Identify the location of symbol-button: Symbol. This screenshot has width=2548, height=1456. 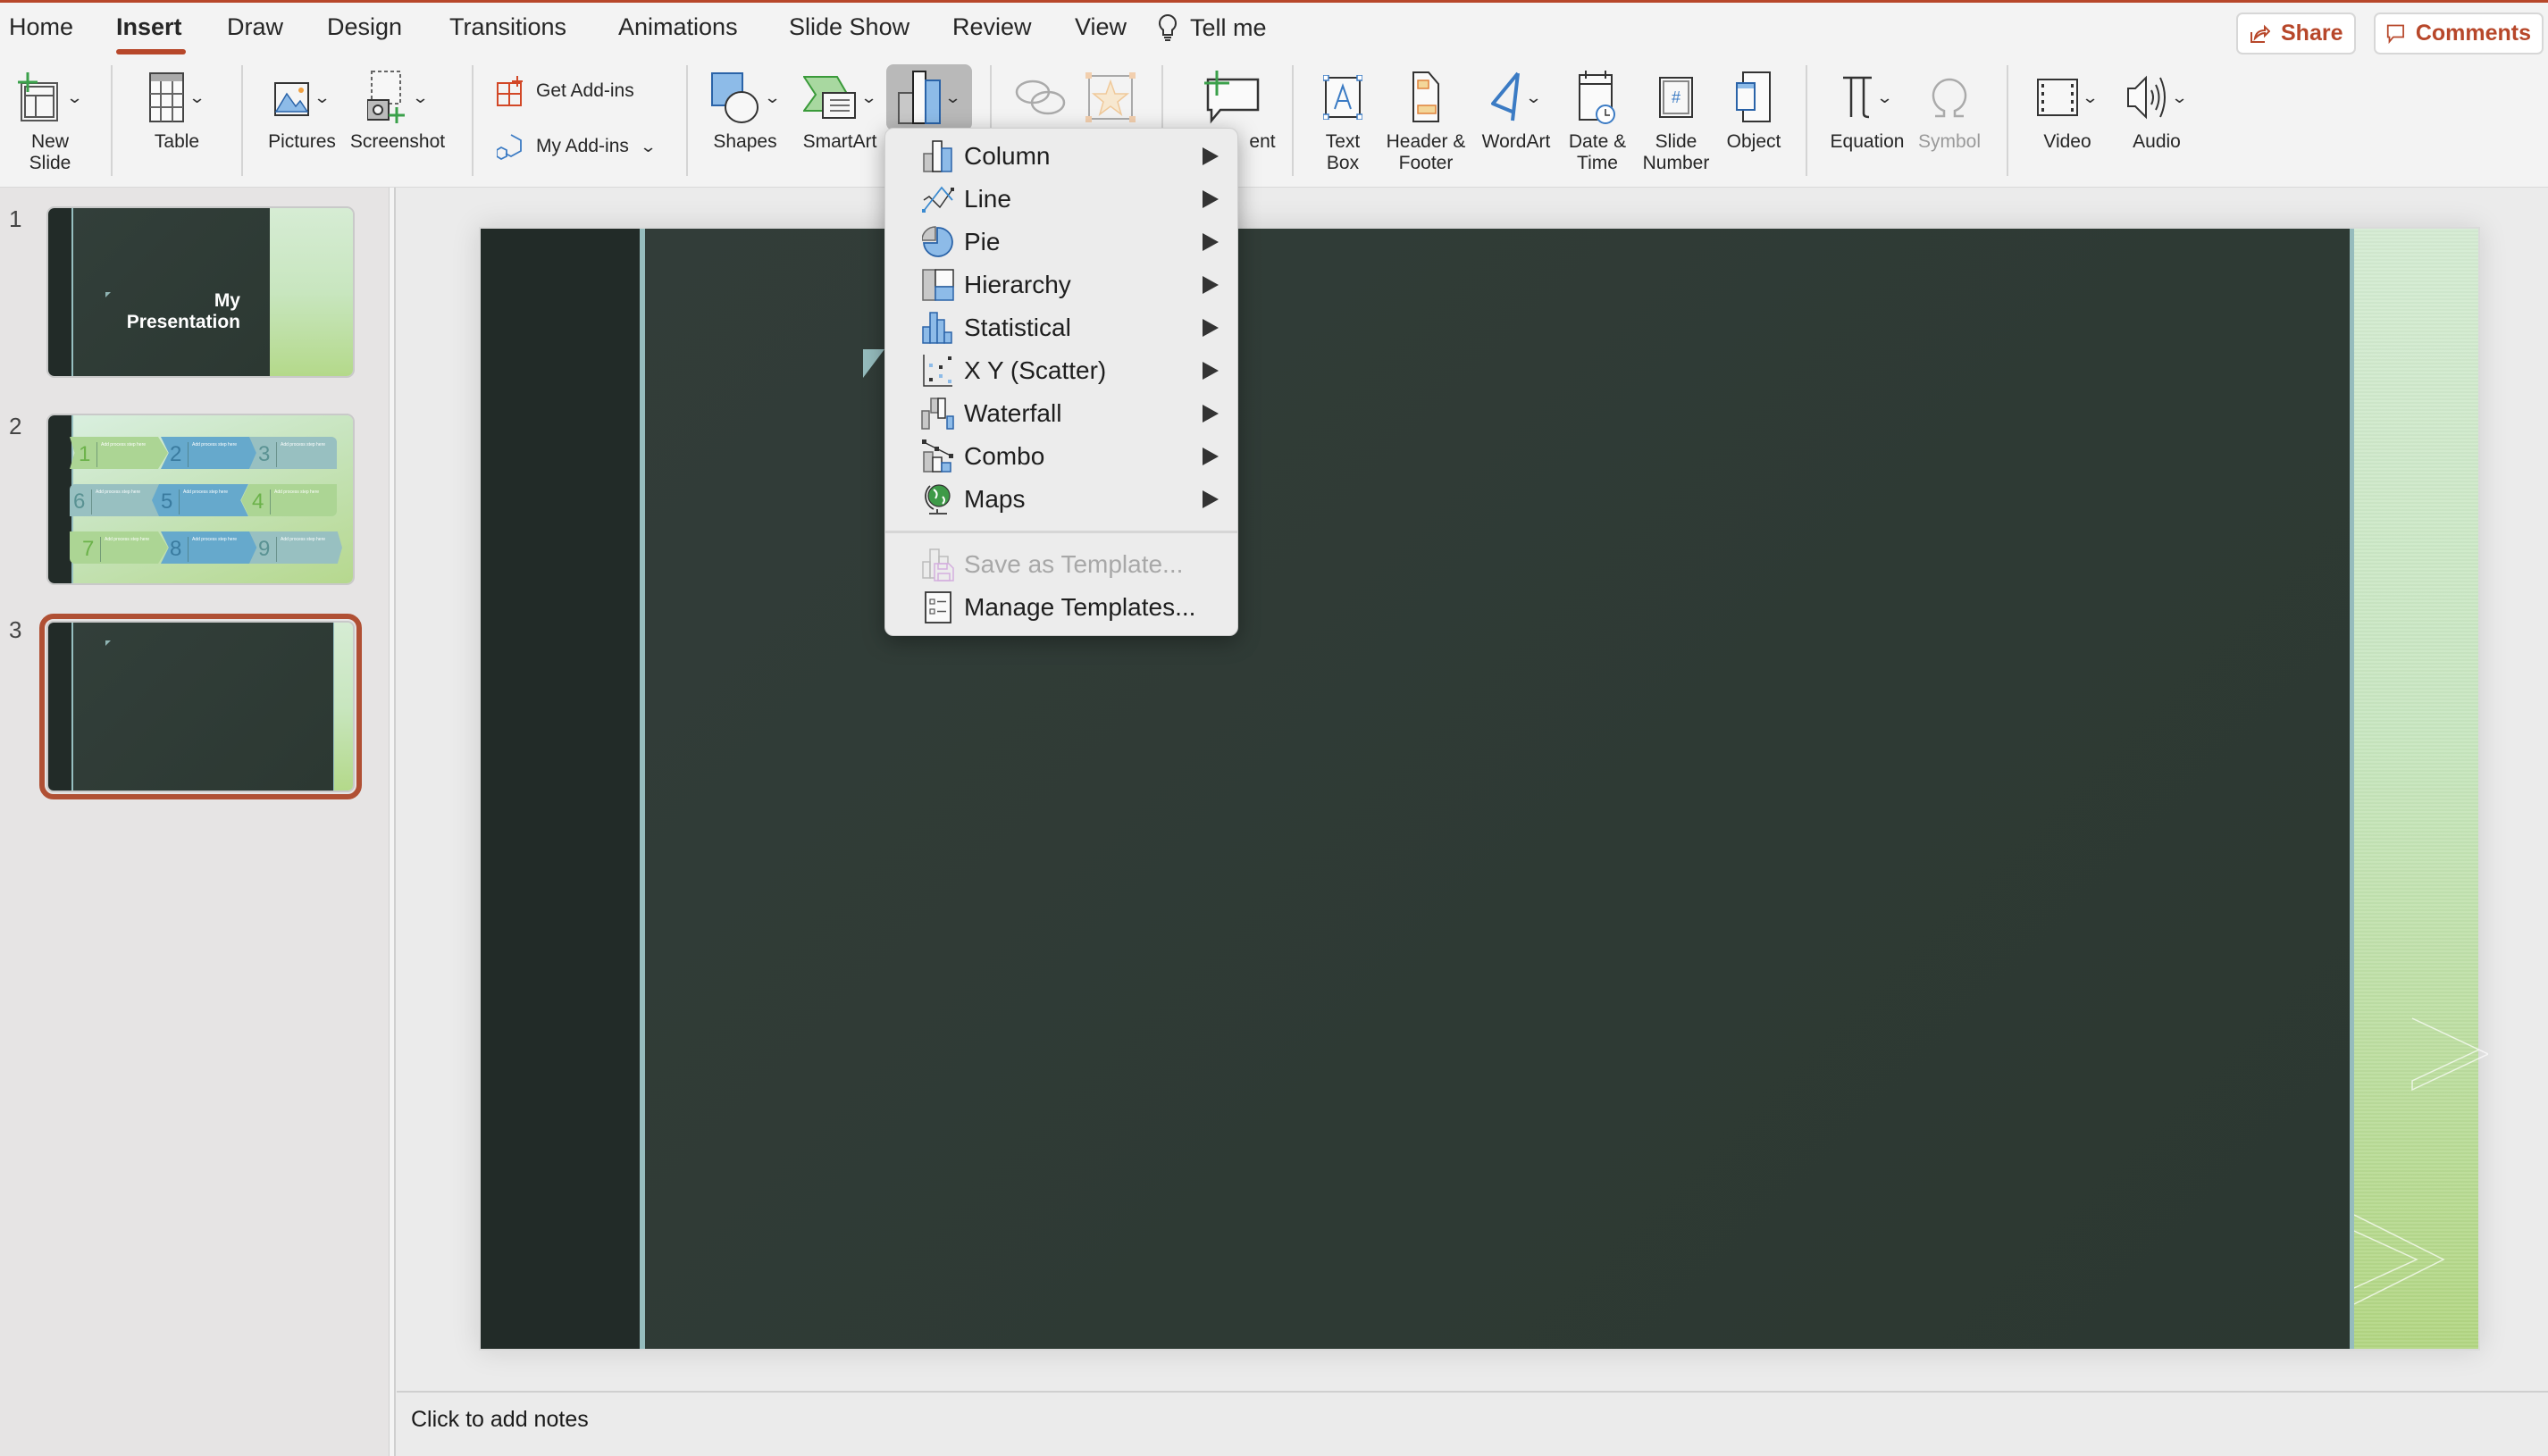
(1949, 108).